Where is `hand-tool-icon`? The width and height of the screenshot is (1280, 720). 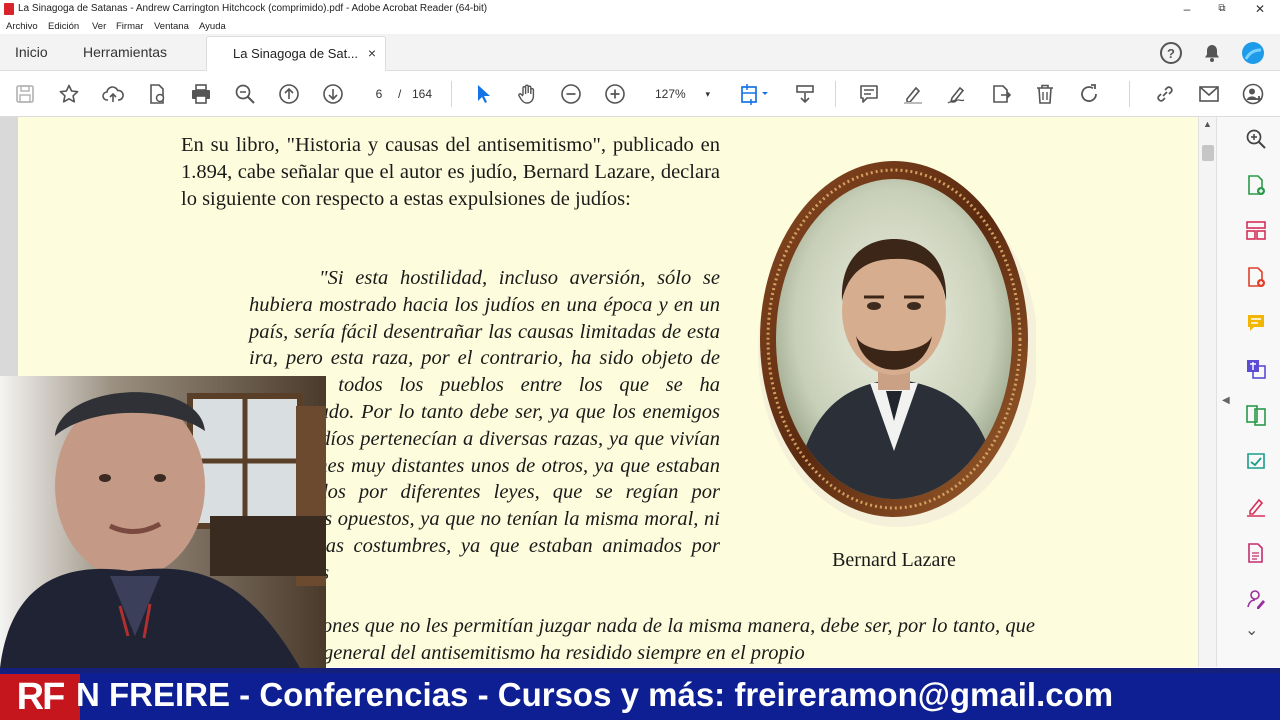
hand-tool-icon is located at coordinates (527, 94).